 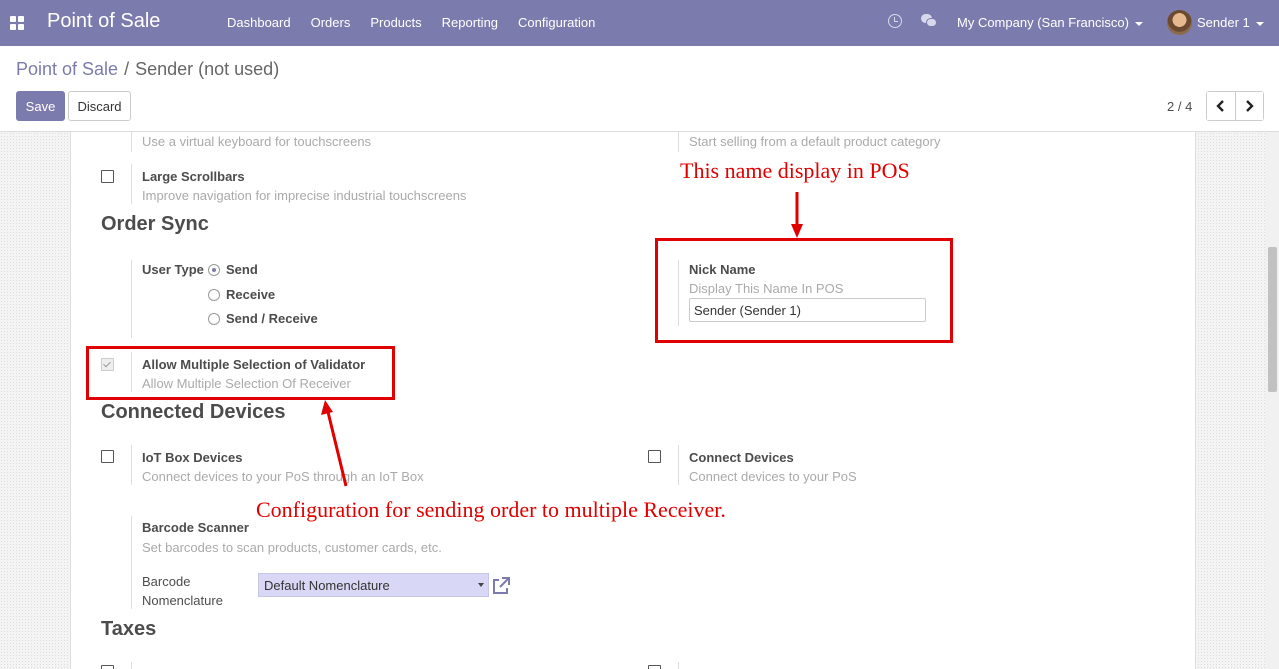 I want to click on user-type-receive-radio, so click(x=214, y=295).